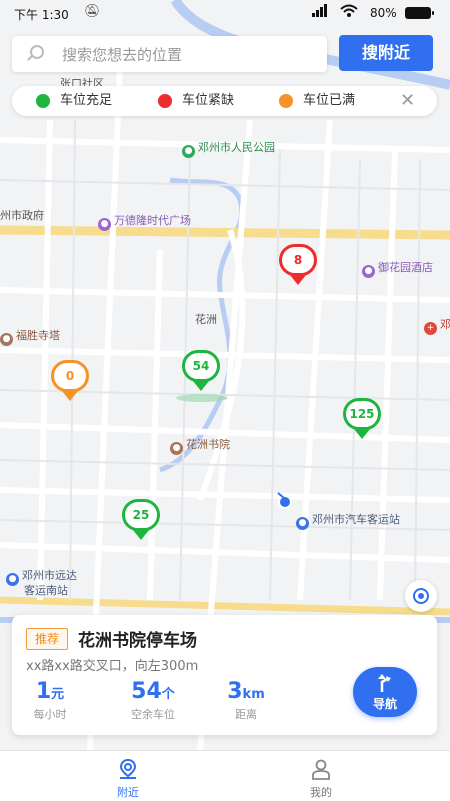 Image resolution: width=450 pixels, height=801 pixels. I want to click on orange-dot-icon, so click(286, 101).